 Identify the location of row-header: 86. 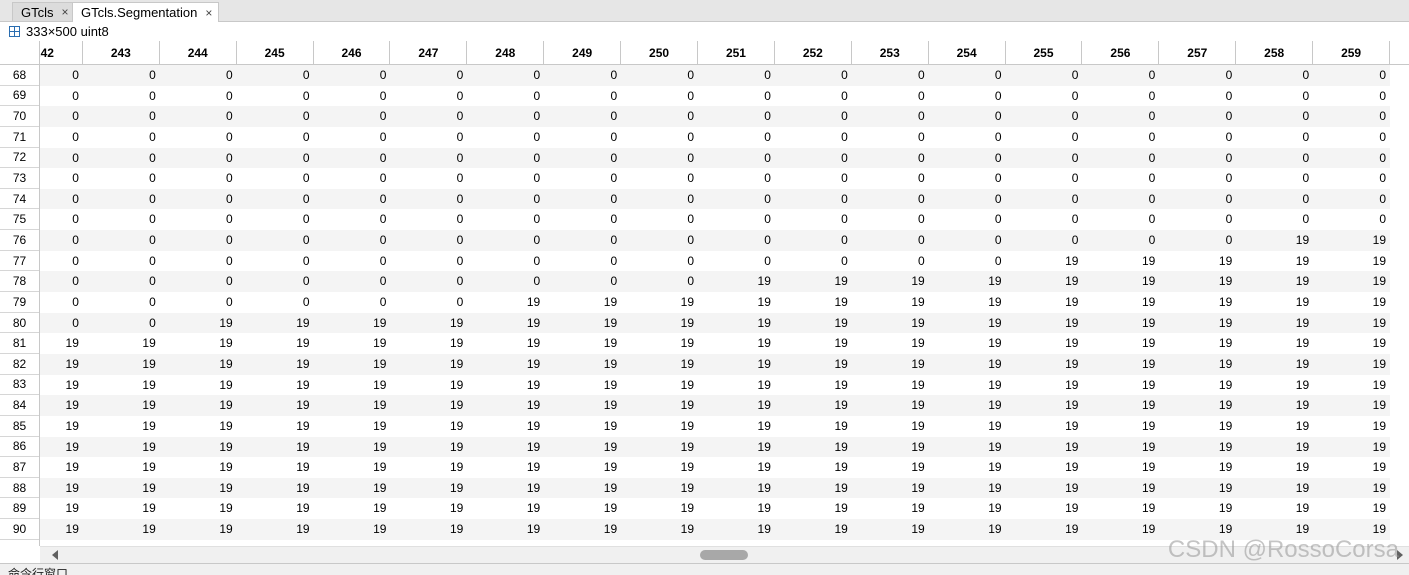
(19, 447).